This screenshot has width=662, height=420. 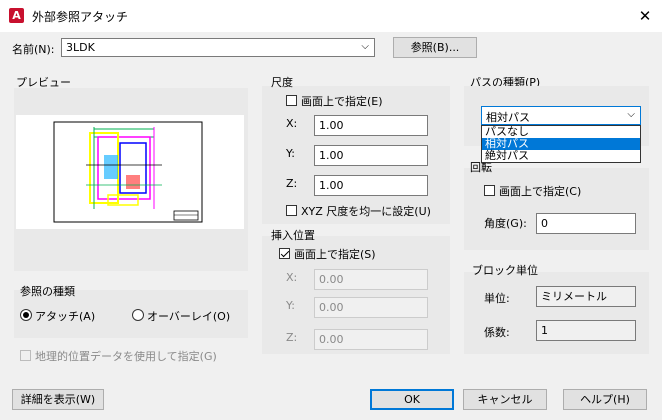 What do you see at coordinates (292, 123) in the screenshot?
I see `scale-x-label: X:` at bounding box center [292, 123].